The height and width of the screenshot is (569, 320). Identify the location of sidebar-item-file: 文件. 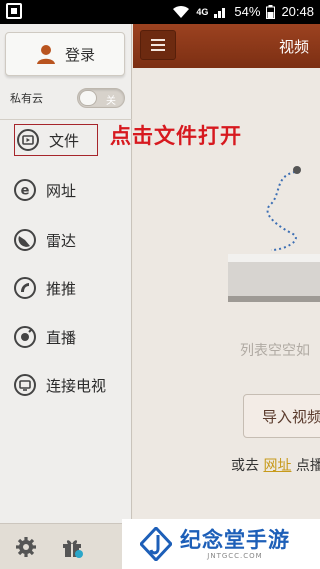
(56, 140).